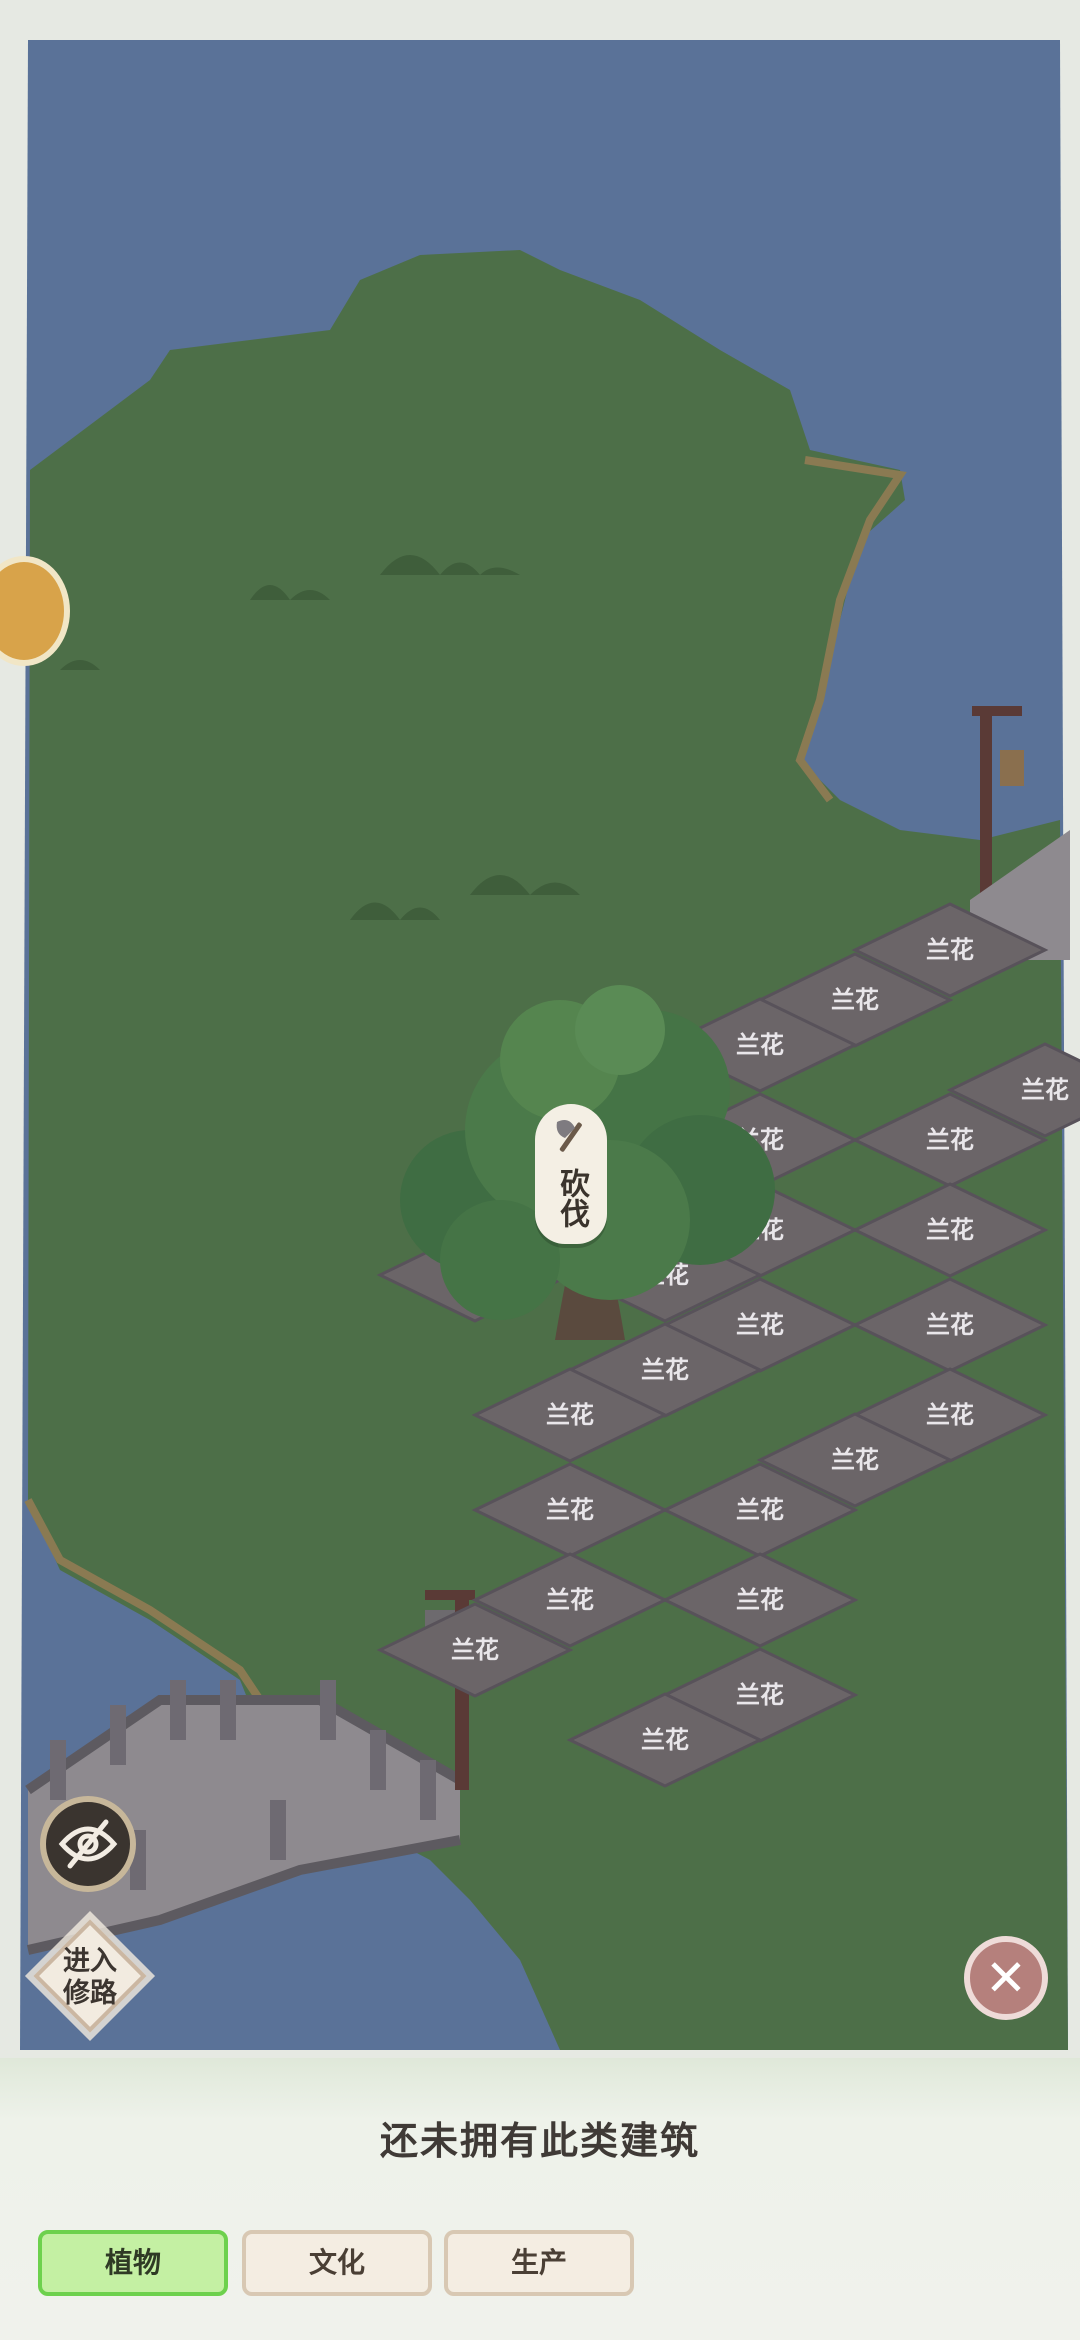 The width and height of the screenshot is (1080, 2340). I want to click on build-panel, so click(540, 2199).